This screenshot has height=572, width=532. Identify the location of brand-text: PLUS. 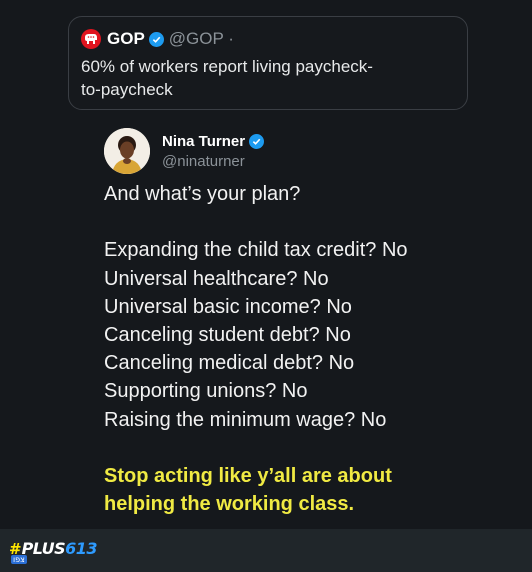
(43, 548).